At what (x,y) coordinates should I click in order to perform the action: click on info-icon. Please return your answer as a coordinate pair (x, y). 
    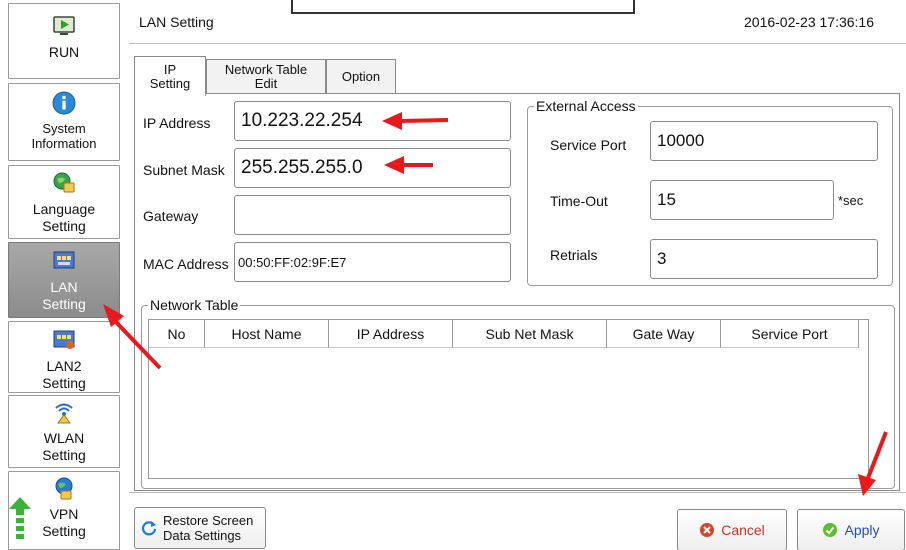
    Looking at the image, I should click on (64, 103).